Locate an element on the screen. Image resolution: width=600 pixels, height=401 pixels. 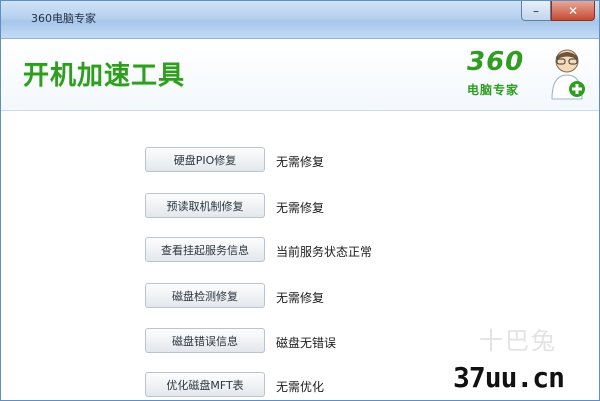
close-button: ✕ is located at coordinates (573, 11).